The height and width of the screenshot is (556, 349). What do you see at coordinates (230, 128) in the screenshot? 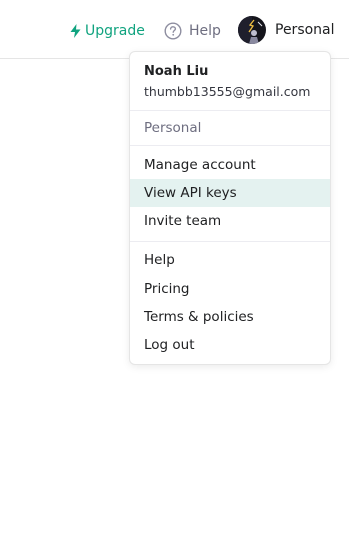
I see `organization-item-personal: Personal` at bounding box center [230, 128].